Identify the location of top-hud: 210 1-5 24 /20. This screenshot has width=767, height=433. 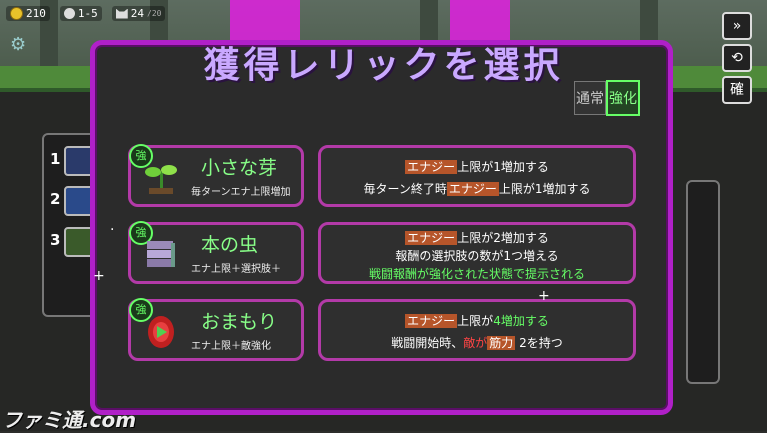
(86, 13).